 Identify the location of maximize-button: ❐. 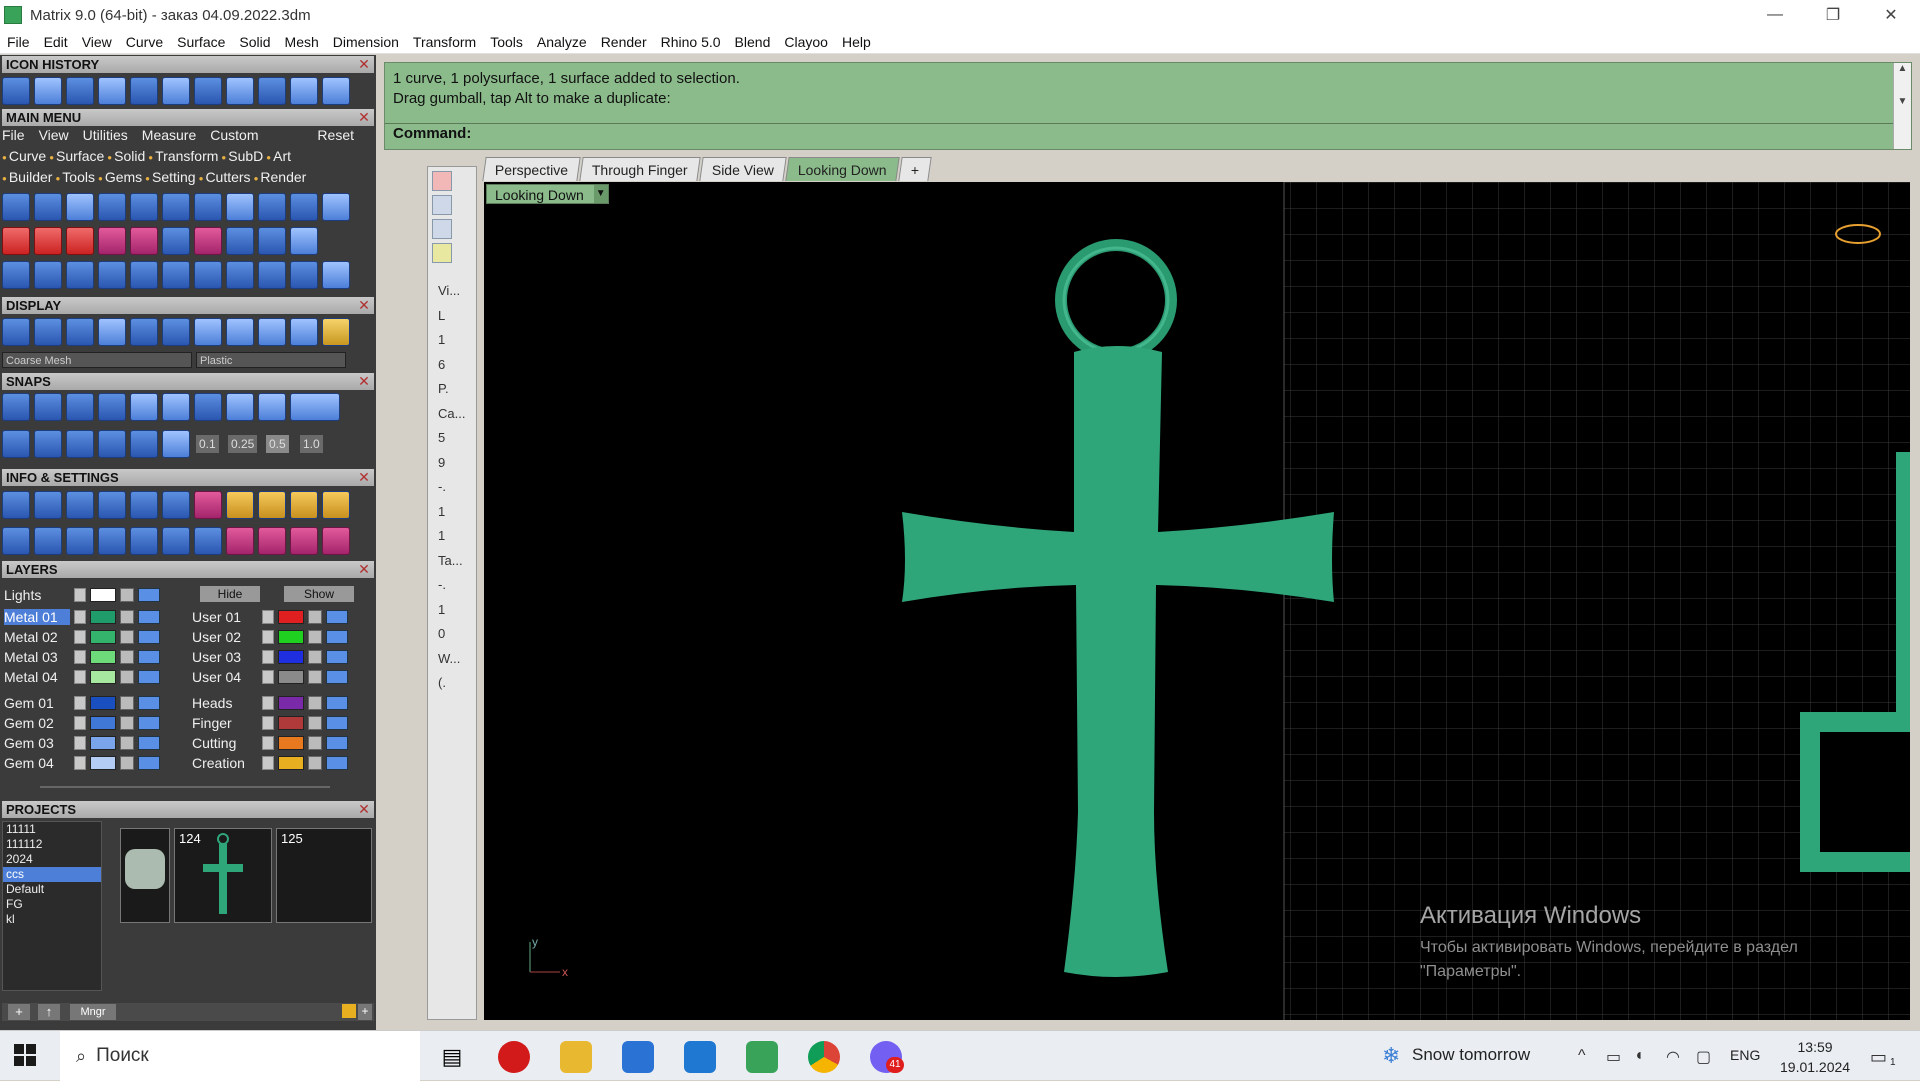
(1833, 15).